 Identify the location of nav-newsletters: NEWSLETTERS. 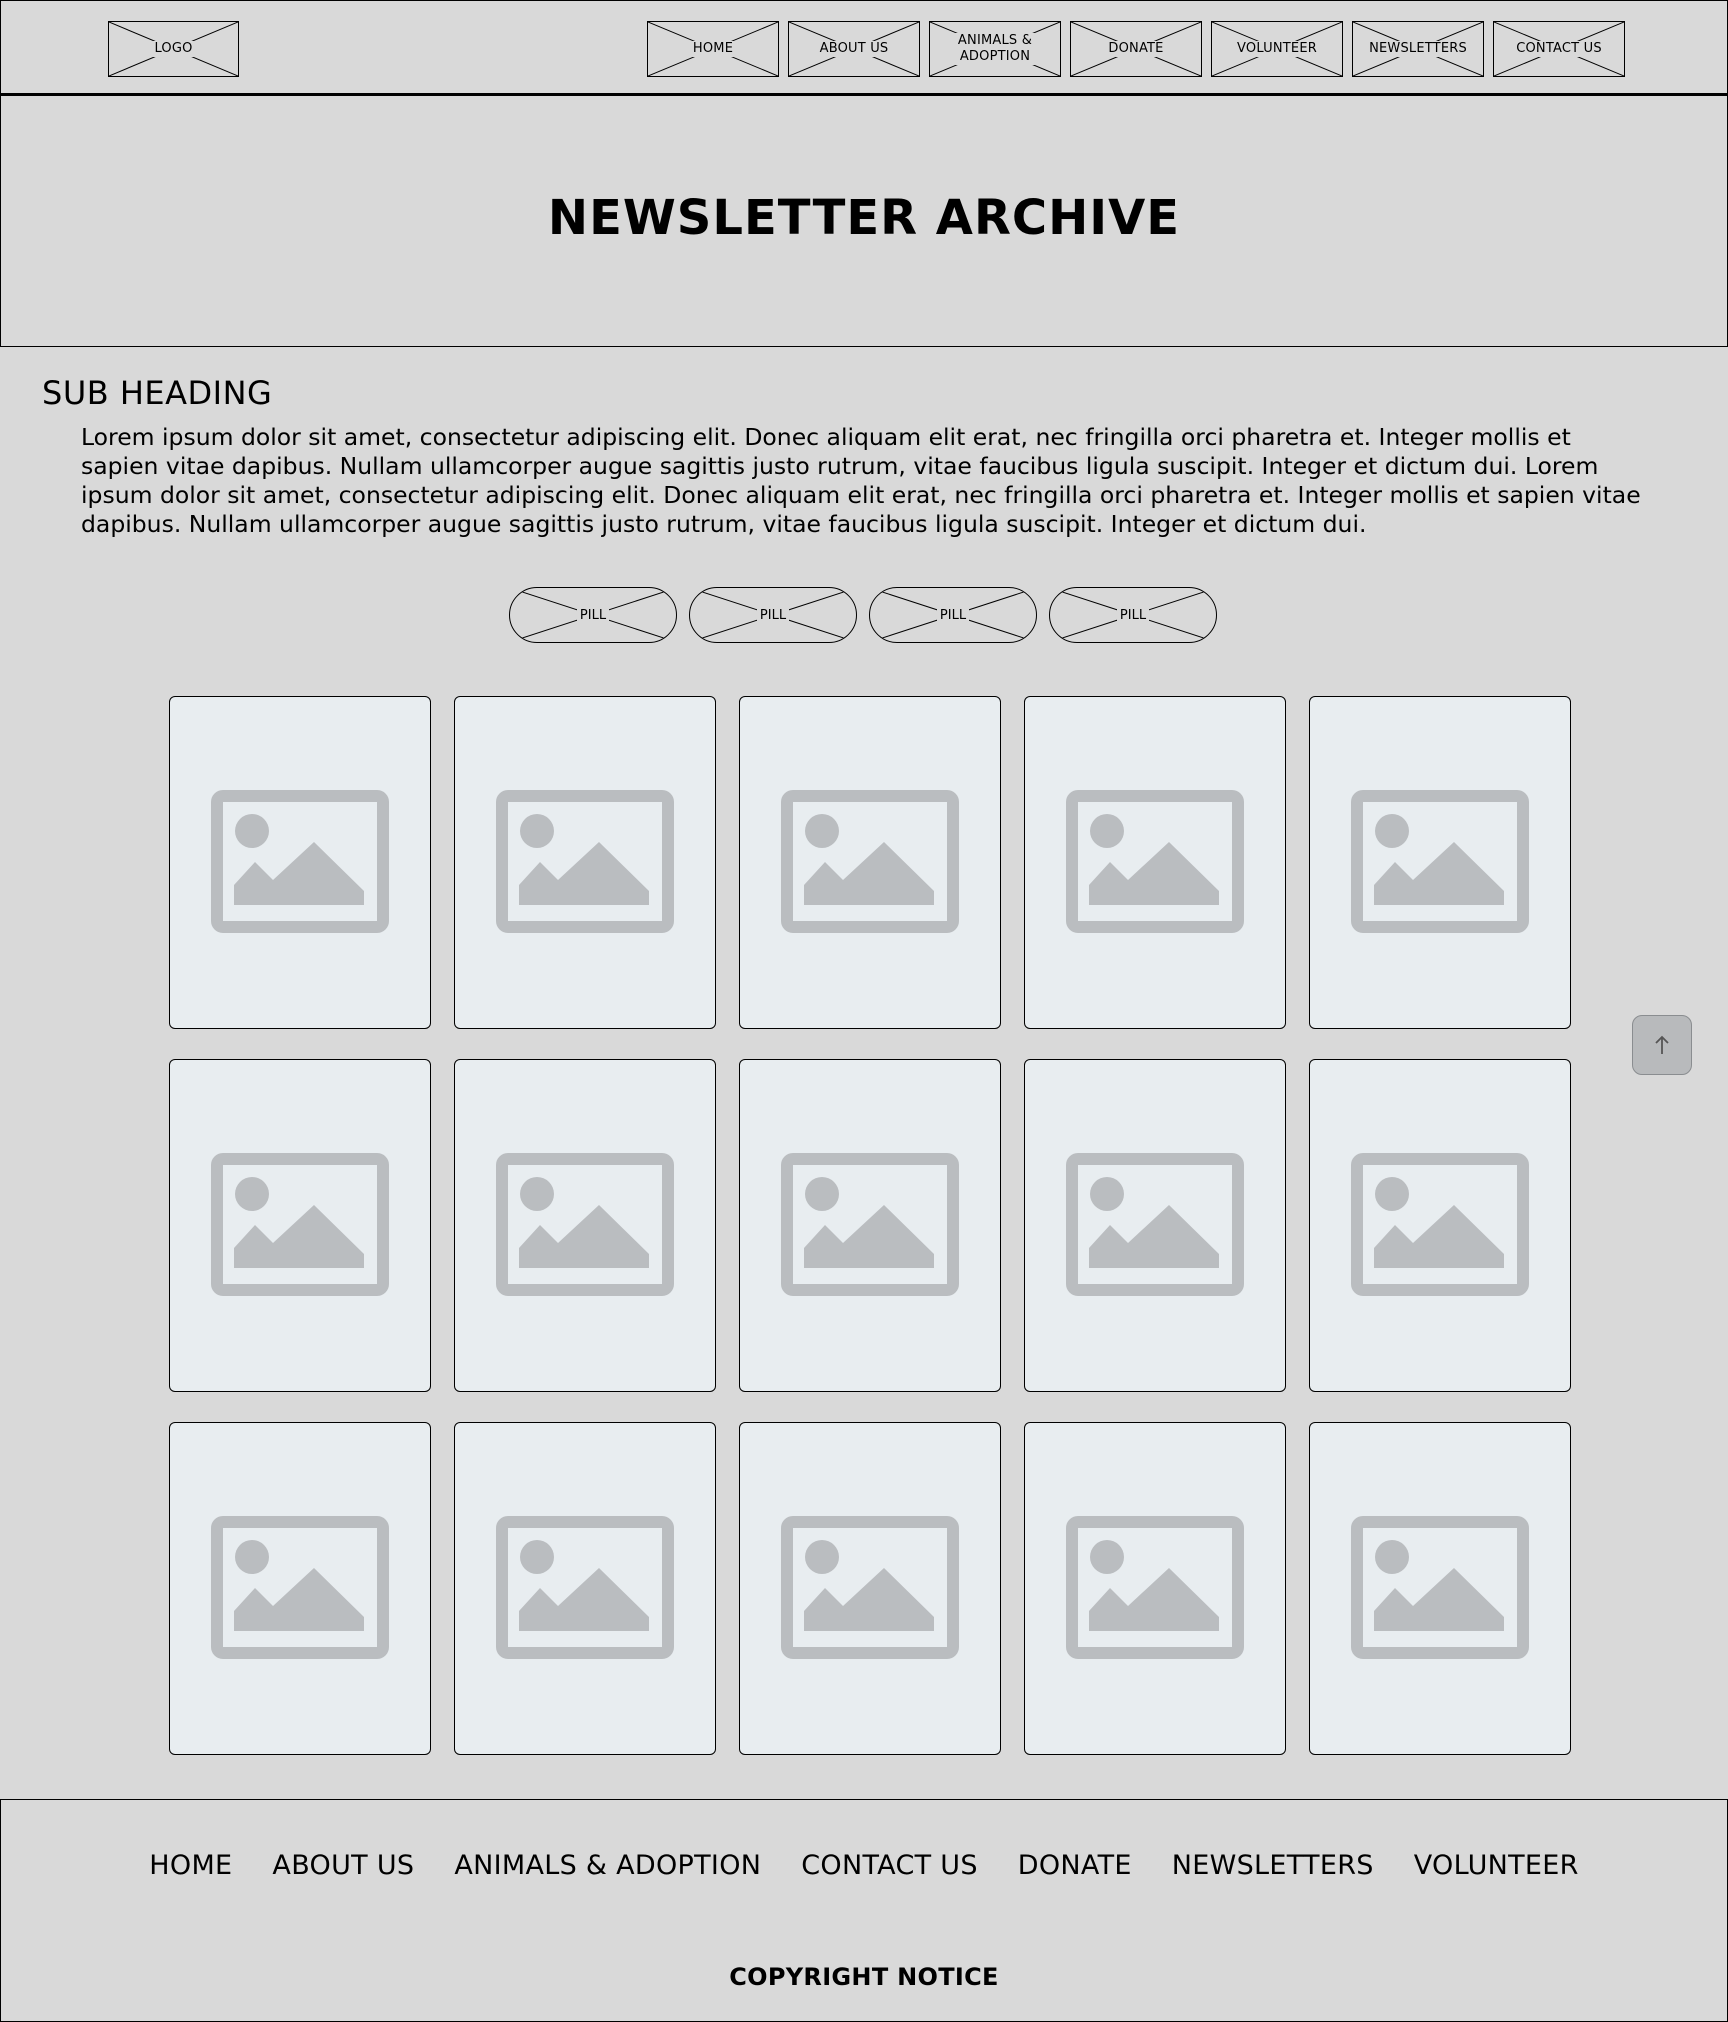
(1418, 49).